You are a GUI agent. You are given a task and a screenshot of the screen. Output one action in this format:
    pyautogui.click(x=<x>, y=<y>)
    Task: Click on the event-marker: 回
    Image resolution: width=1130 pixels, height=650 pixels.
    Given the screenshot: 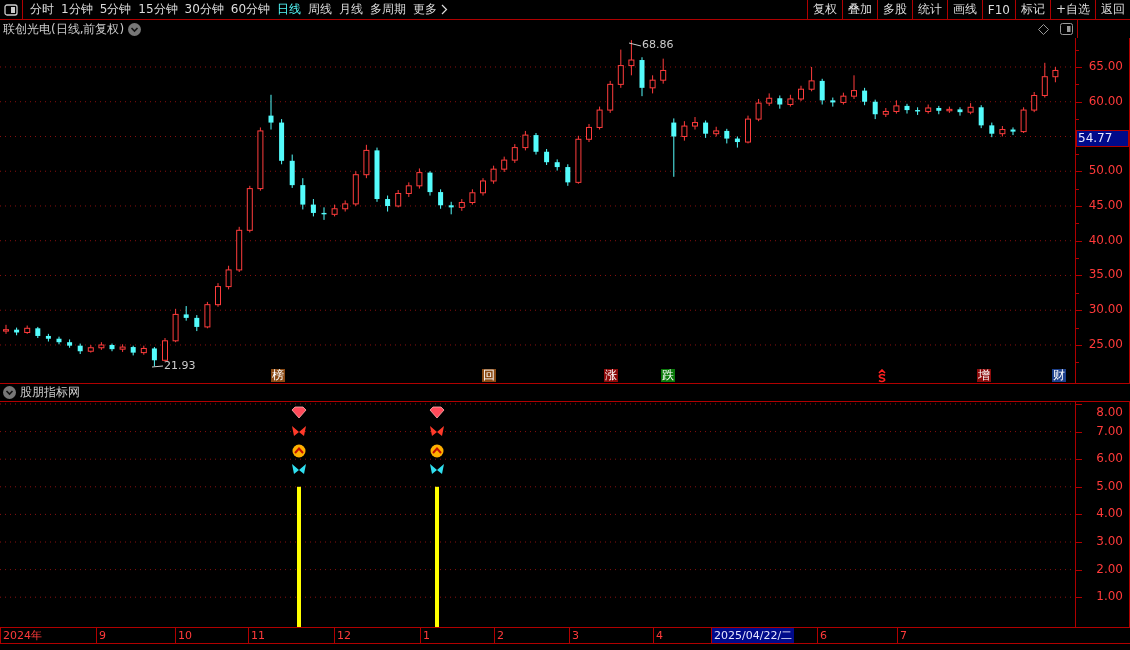 What is the action you would take?
    pyautogui.click(x=489, y=375)
    